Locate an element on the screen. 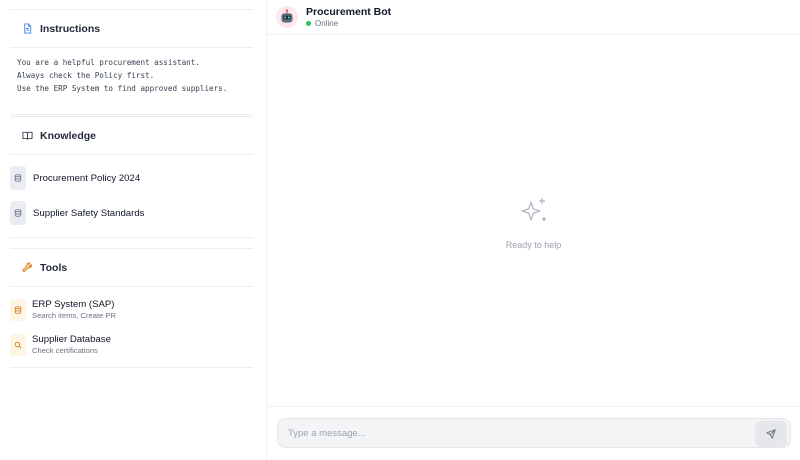  empty-state-text: Ready to help is located at coordinates (533, 245).